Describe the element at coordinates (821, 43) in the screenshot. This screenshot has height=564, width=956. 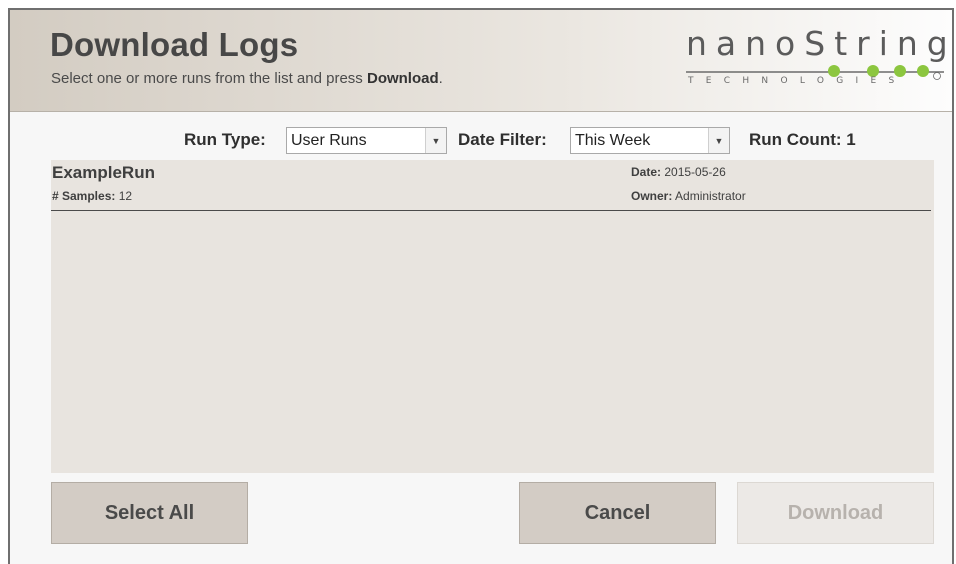
I see `logo-wordmark: nanoString` at that location.